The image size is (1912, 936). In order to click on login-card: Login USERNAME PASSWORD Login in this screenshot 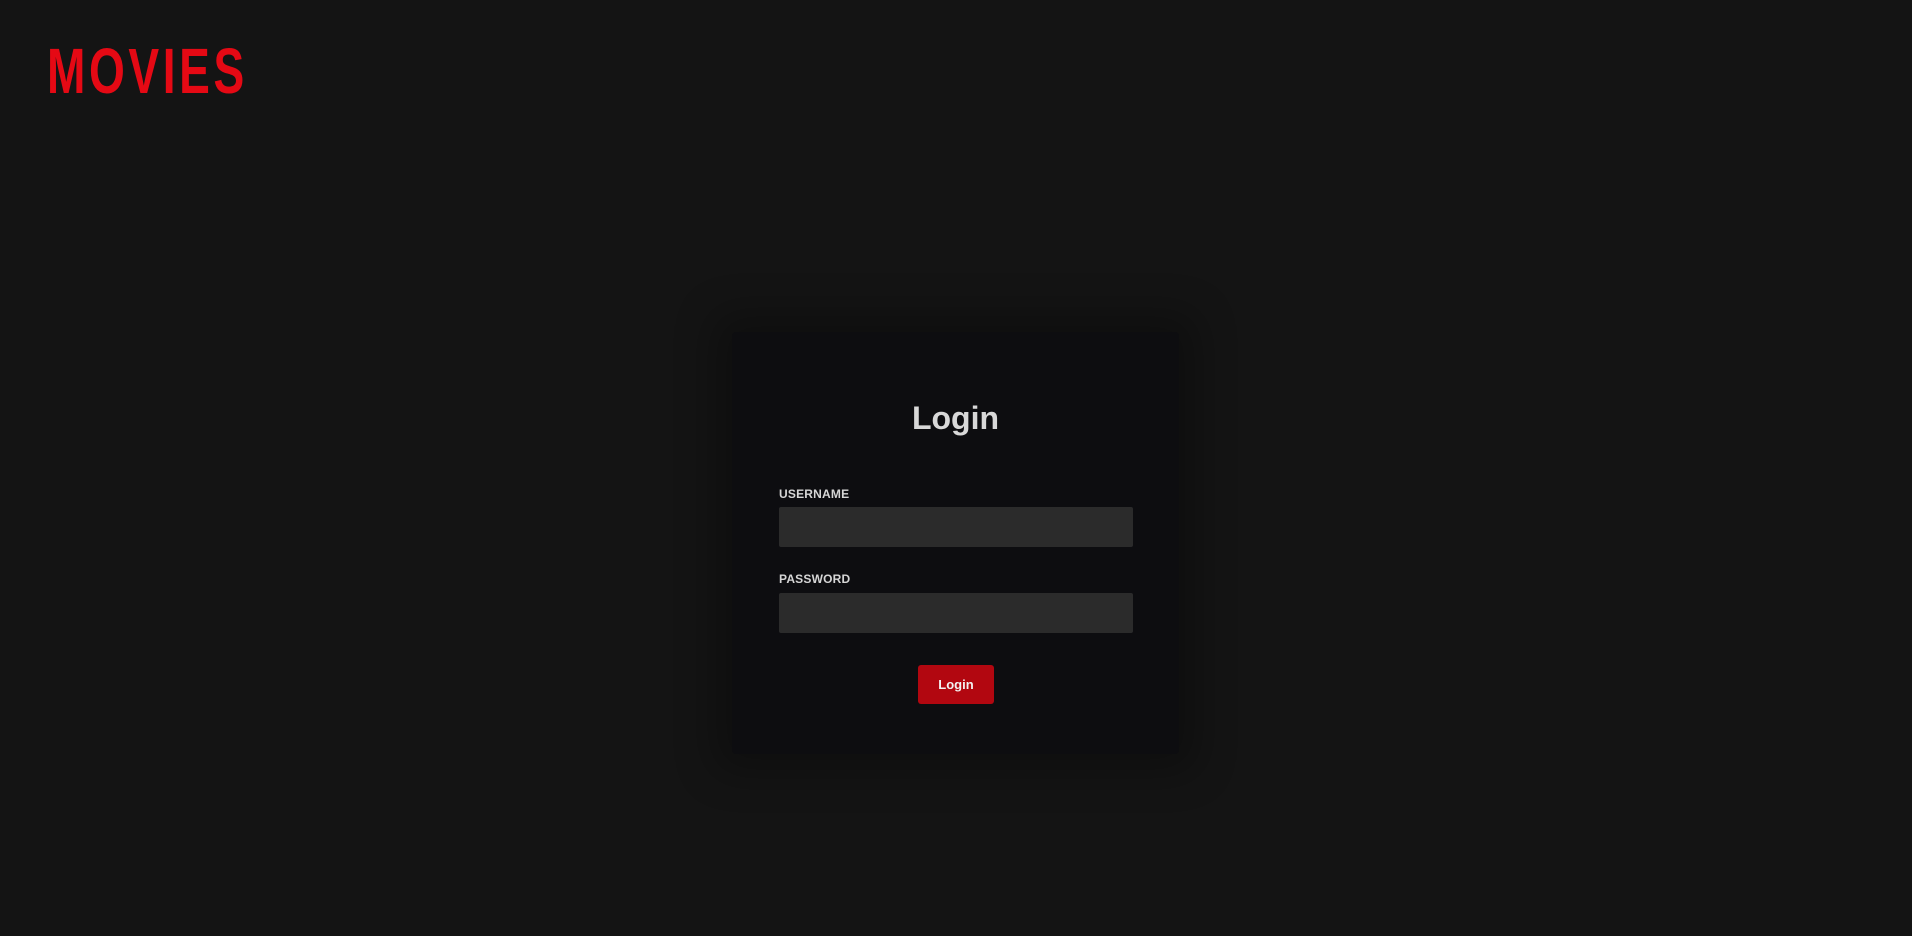, I will do `click(955, 543)`.